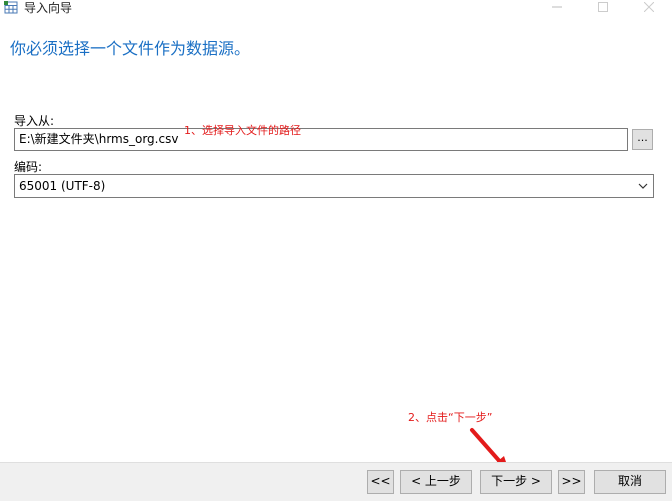  Describe the element at coordinates (516, 482) in the screenshot. I see `next-button: 下一步 >` at that location.